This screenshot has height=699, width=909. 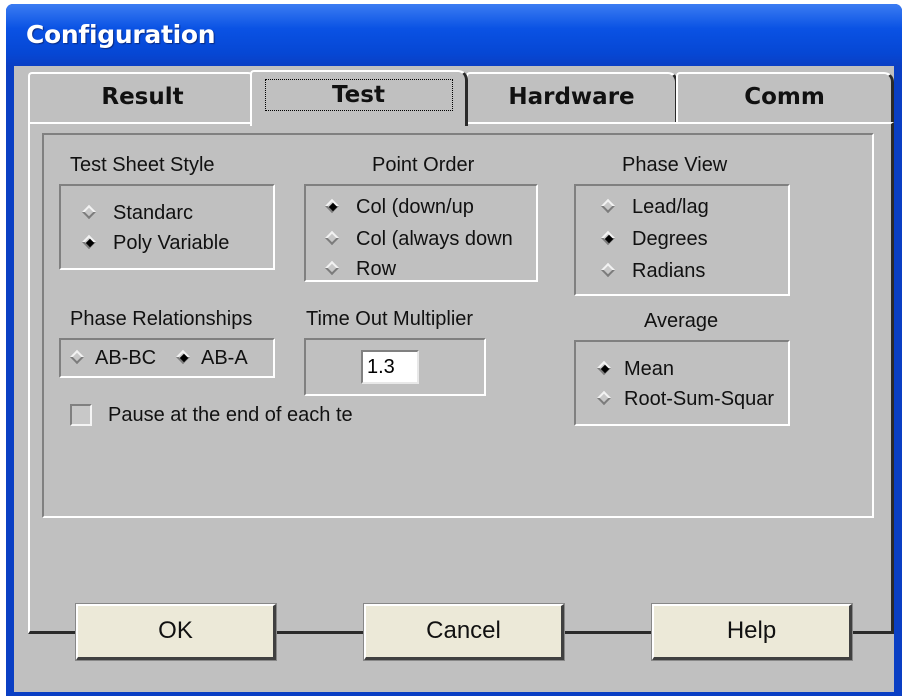 What do you see at coordinates (126, 358) in the screenshot?
I see `radio-ab-bc-label: AB-BC` at bounding box center [126, 358].